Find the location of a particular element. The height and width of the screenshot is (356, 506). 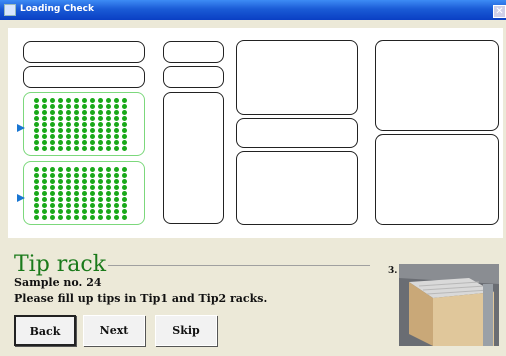

tip-rack-1-arrow-icon is located at coordinates (21, 128).